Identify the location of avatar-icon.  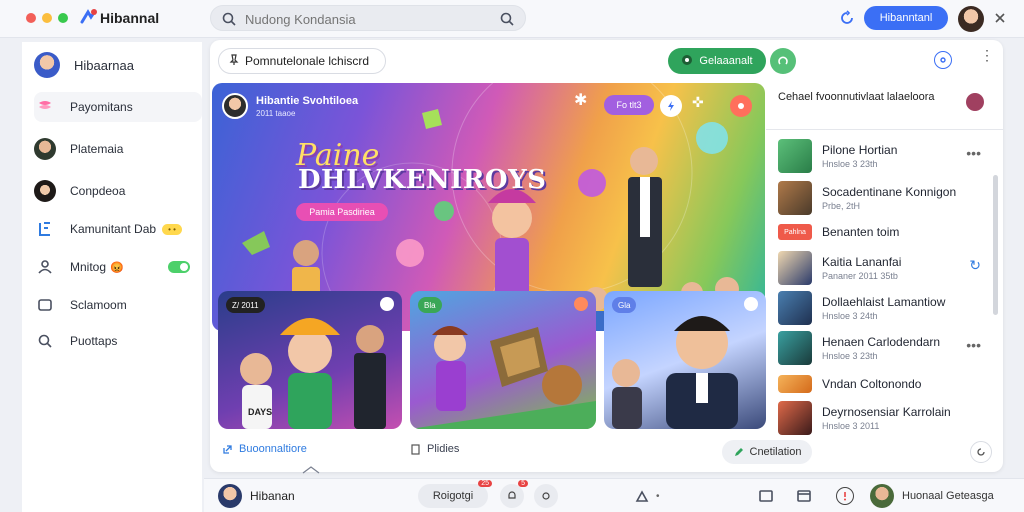
(45, 149).